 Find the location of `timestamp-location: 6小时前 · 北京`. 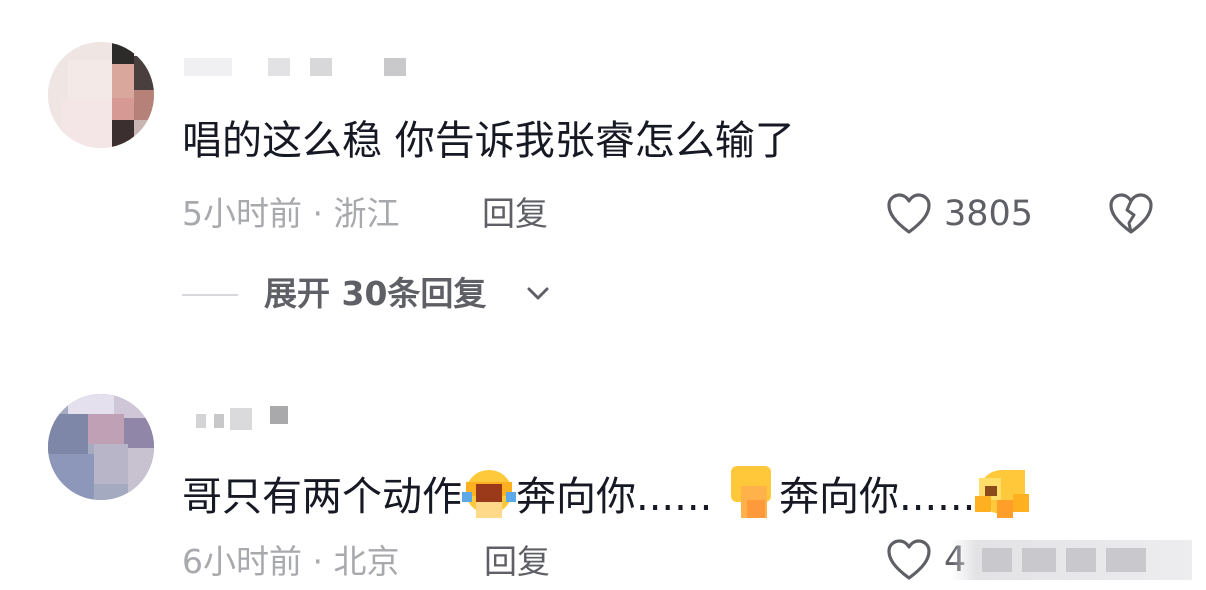

timestamp-location: 6小时前 · 北京 is located at coordinates (291, 561).